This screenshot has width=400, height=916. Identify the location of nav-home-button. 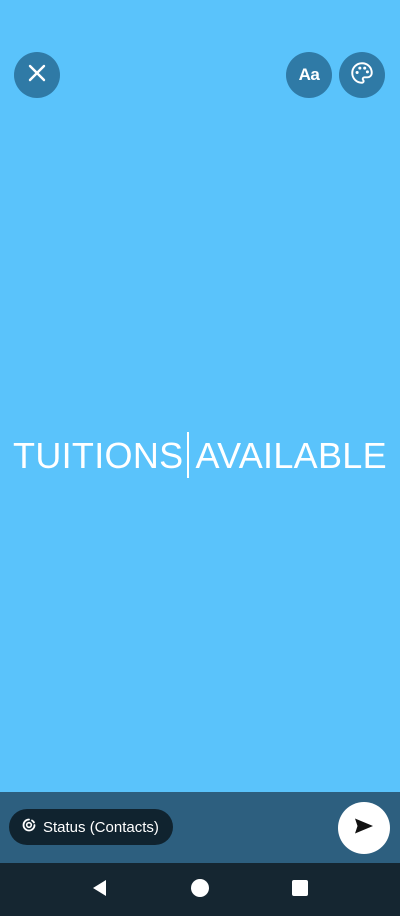
(200, 890).